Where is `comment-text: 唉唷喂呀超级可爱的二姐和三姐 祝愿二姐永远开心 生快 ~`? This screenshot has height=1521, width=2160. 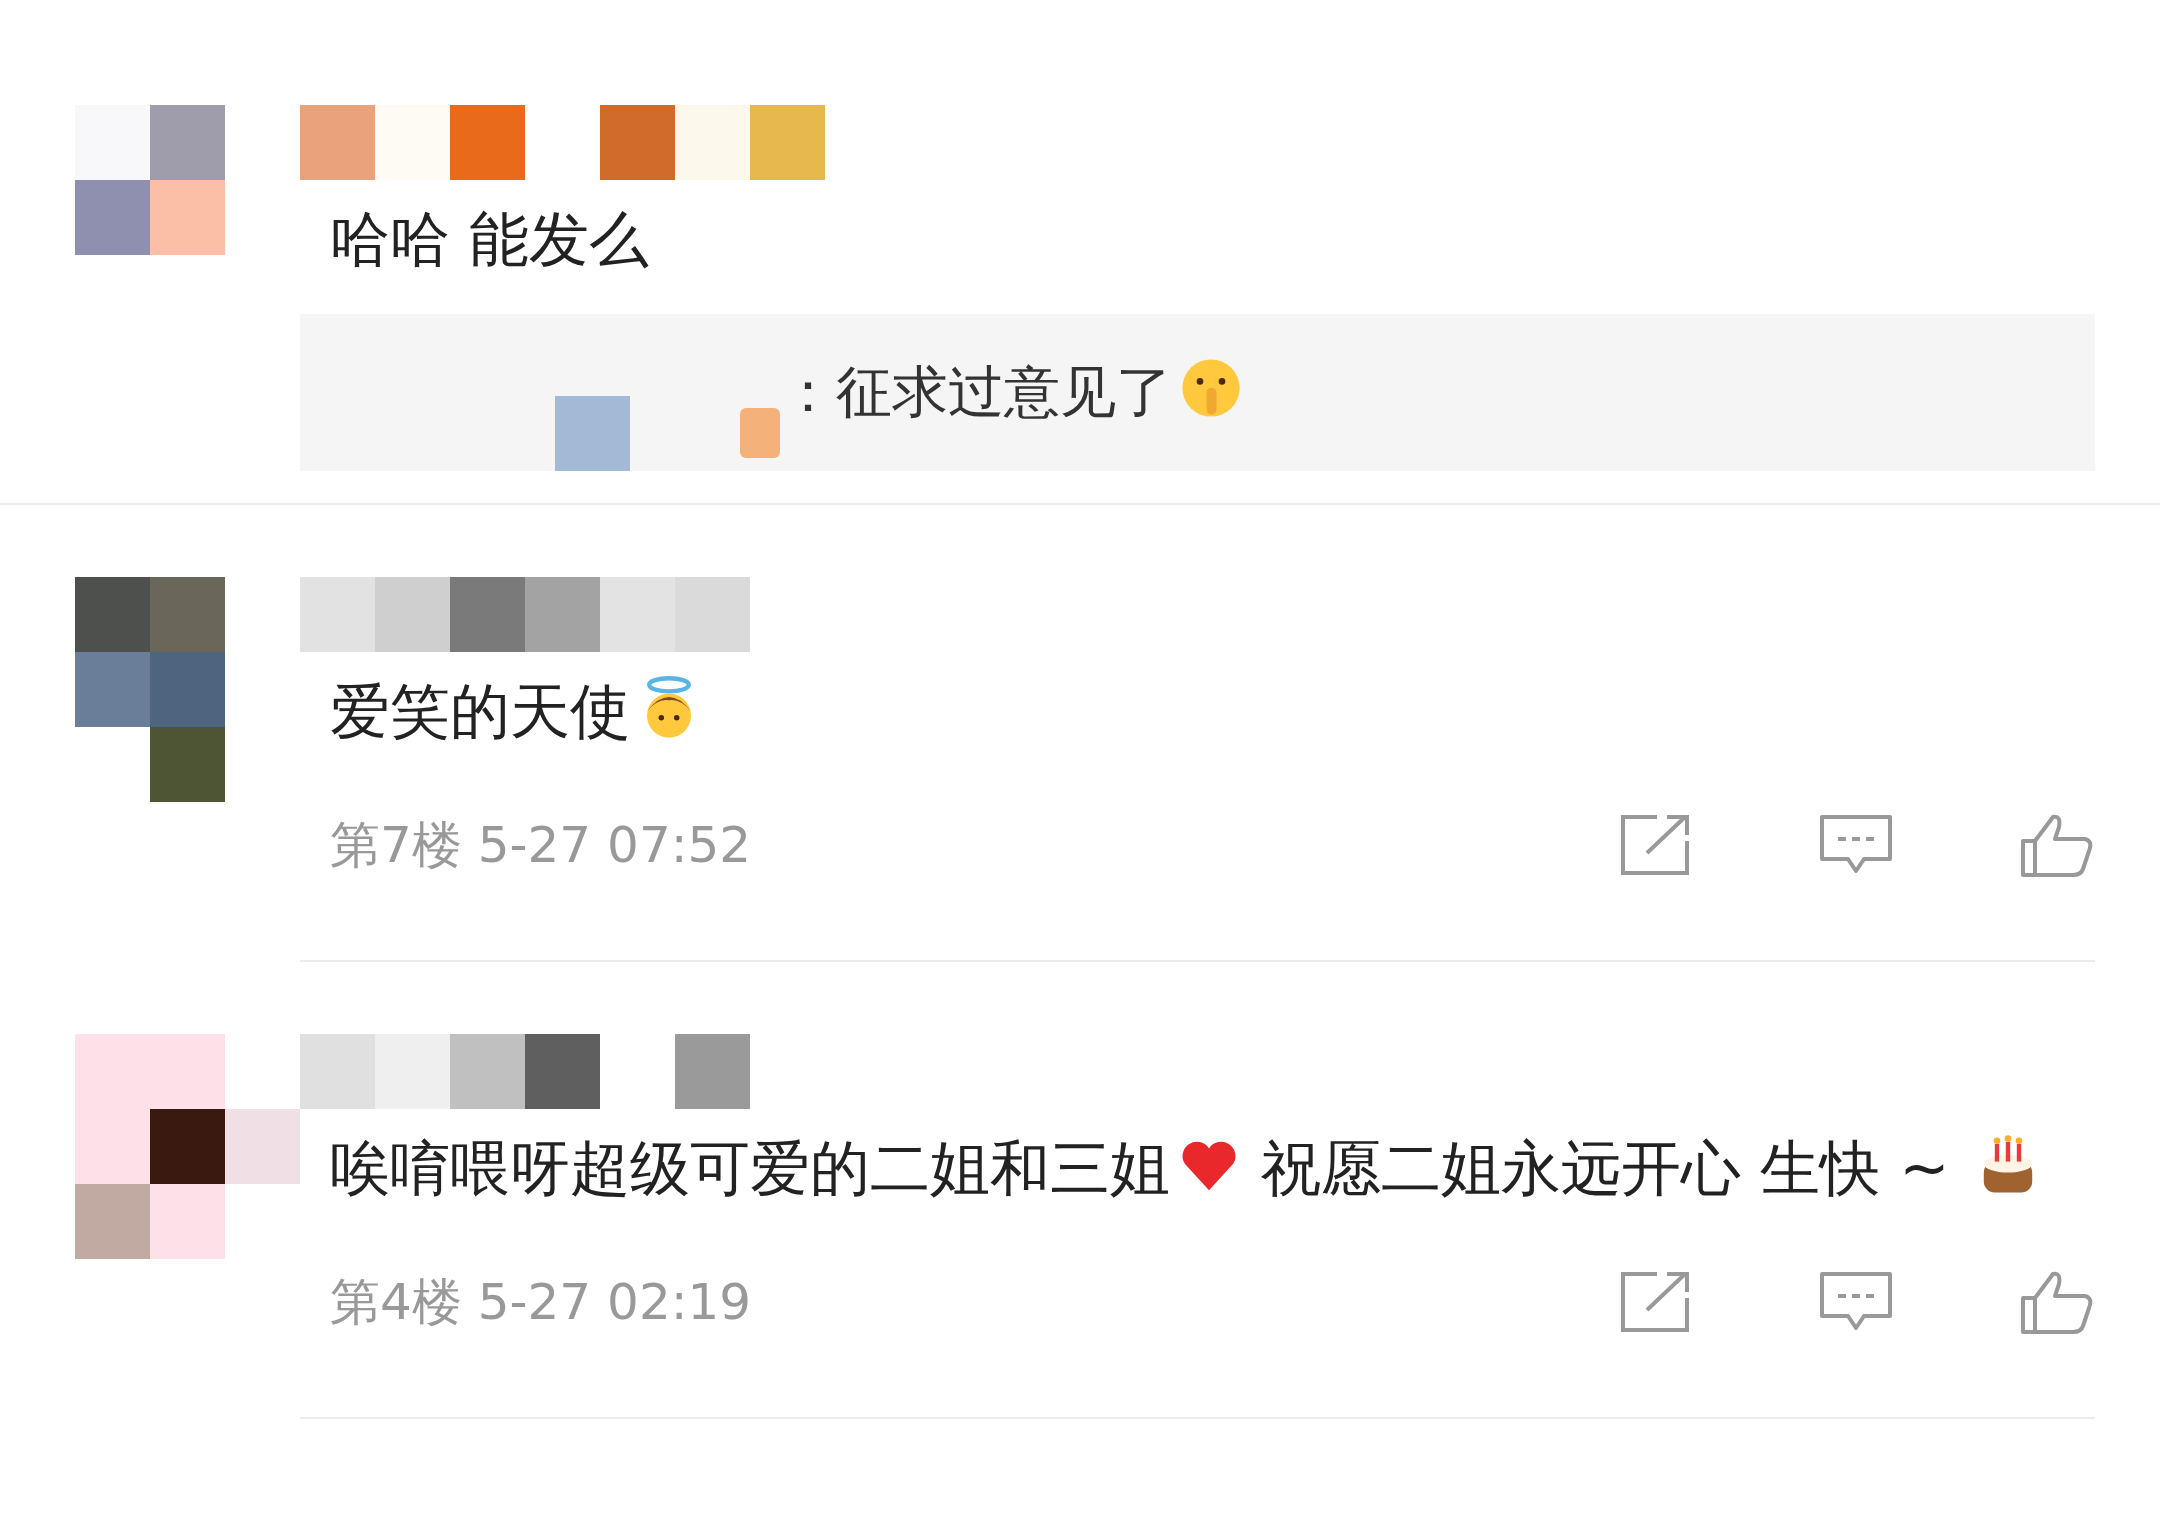 comment-text: 唉唷喂呀超级可爱的二姐和三姐 祝愿二姐永远开心 生快 ~ is located at coordinates (1197, 1168).